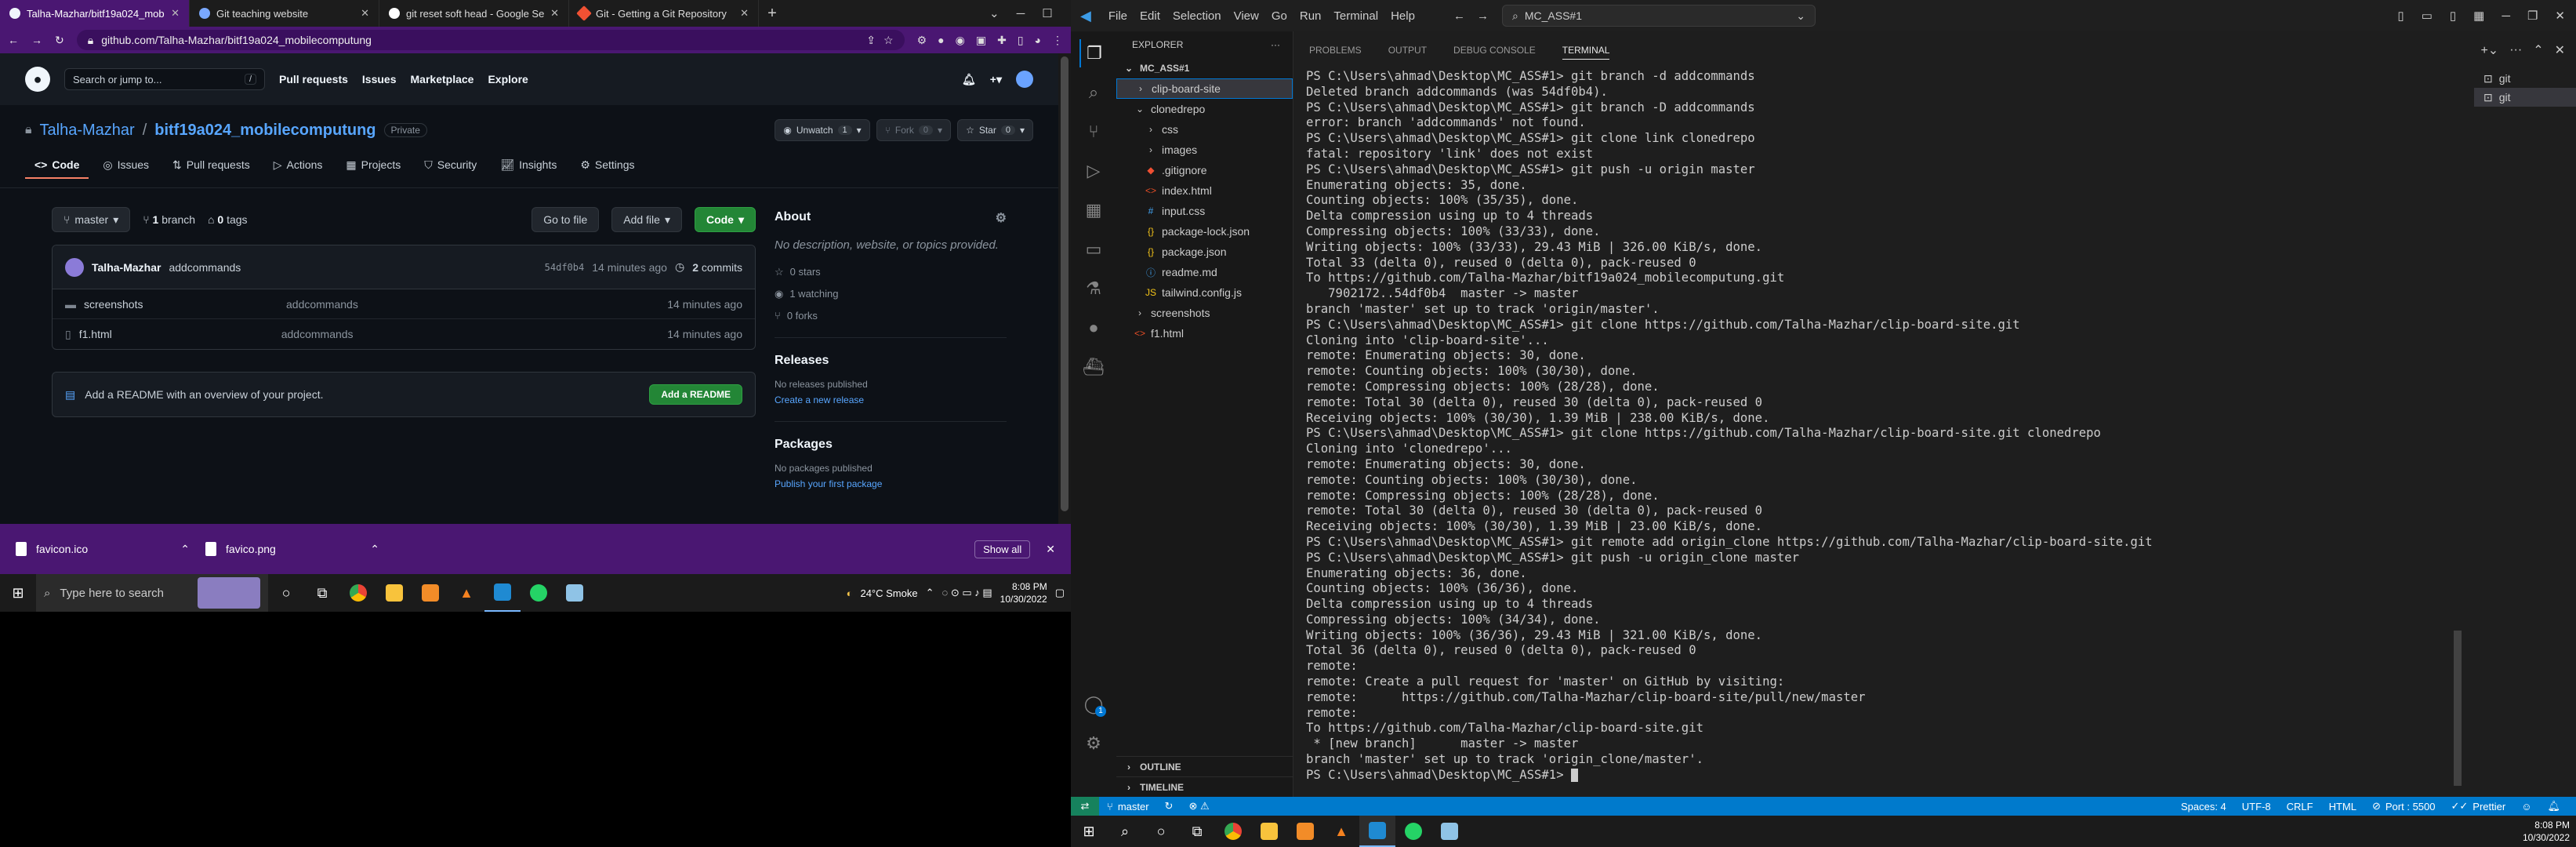  Describe the element at coordinates (891, 399) in the screenshot. I see `create-release-link: Create a new release` at that location.